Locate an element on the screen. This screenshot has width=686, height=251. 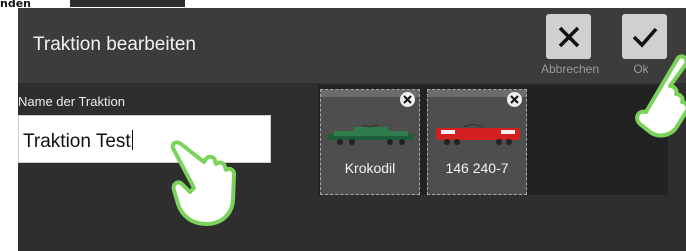
loco-name-krokodil: Krokodil is located at coordinates (370, 168).